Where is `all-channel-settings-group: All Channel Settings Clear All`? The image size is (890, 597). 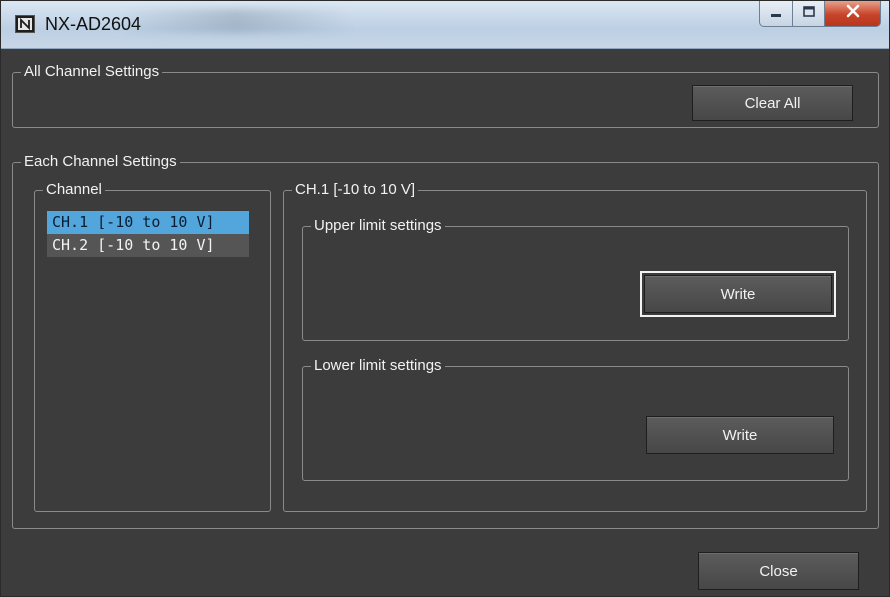
all-channel-settings-group: All Channel Settings Clear All is located at coordinates (445, 95).